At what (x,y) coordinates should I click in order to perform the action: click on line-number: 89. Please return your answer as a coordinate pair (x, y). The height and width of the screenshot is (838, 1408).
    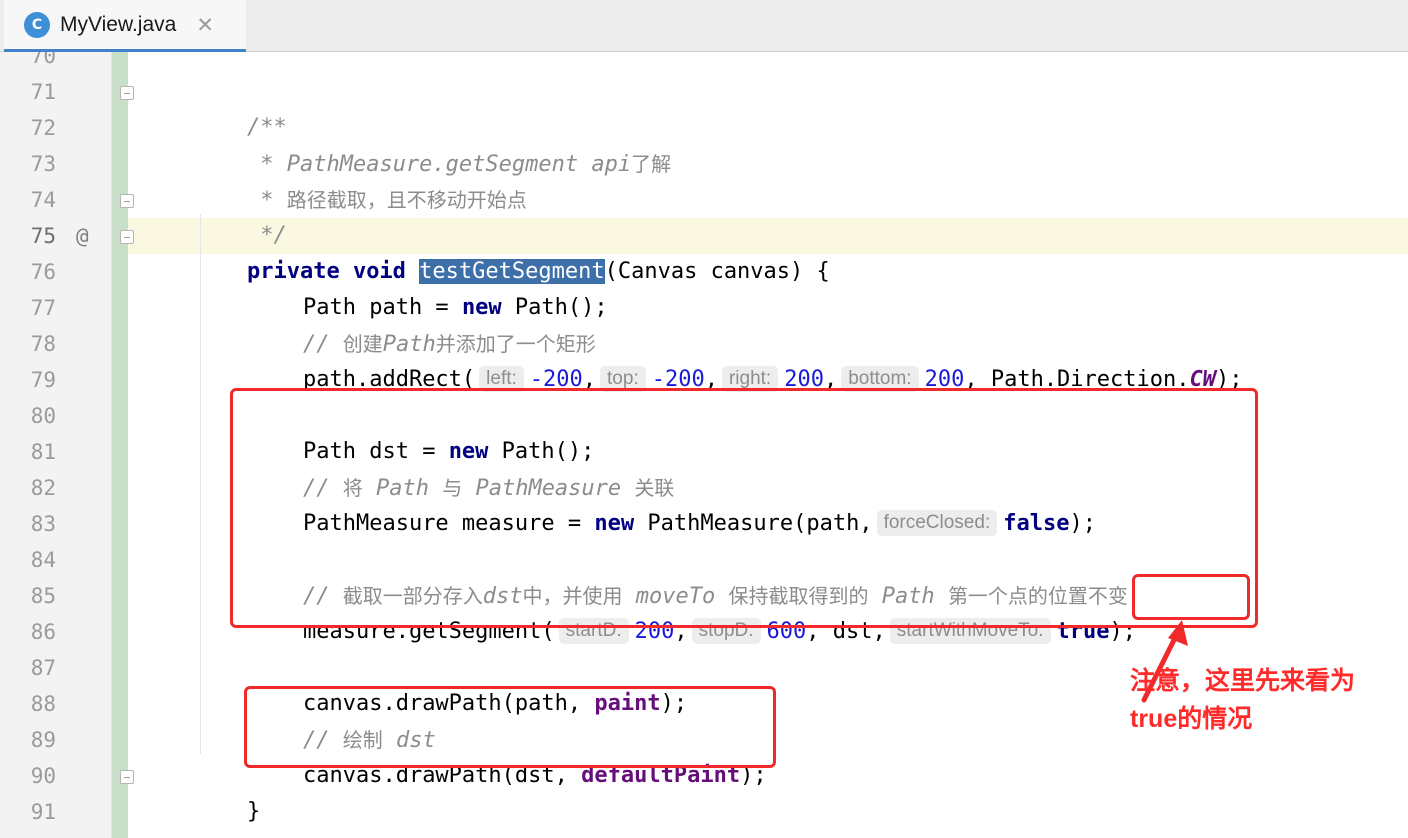
    Looking at the image, I should click on (43, 740).